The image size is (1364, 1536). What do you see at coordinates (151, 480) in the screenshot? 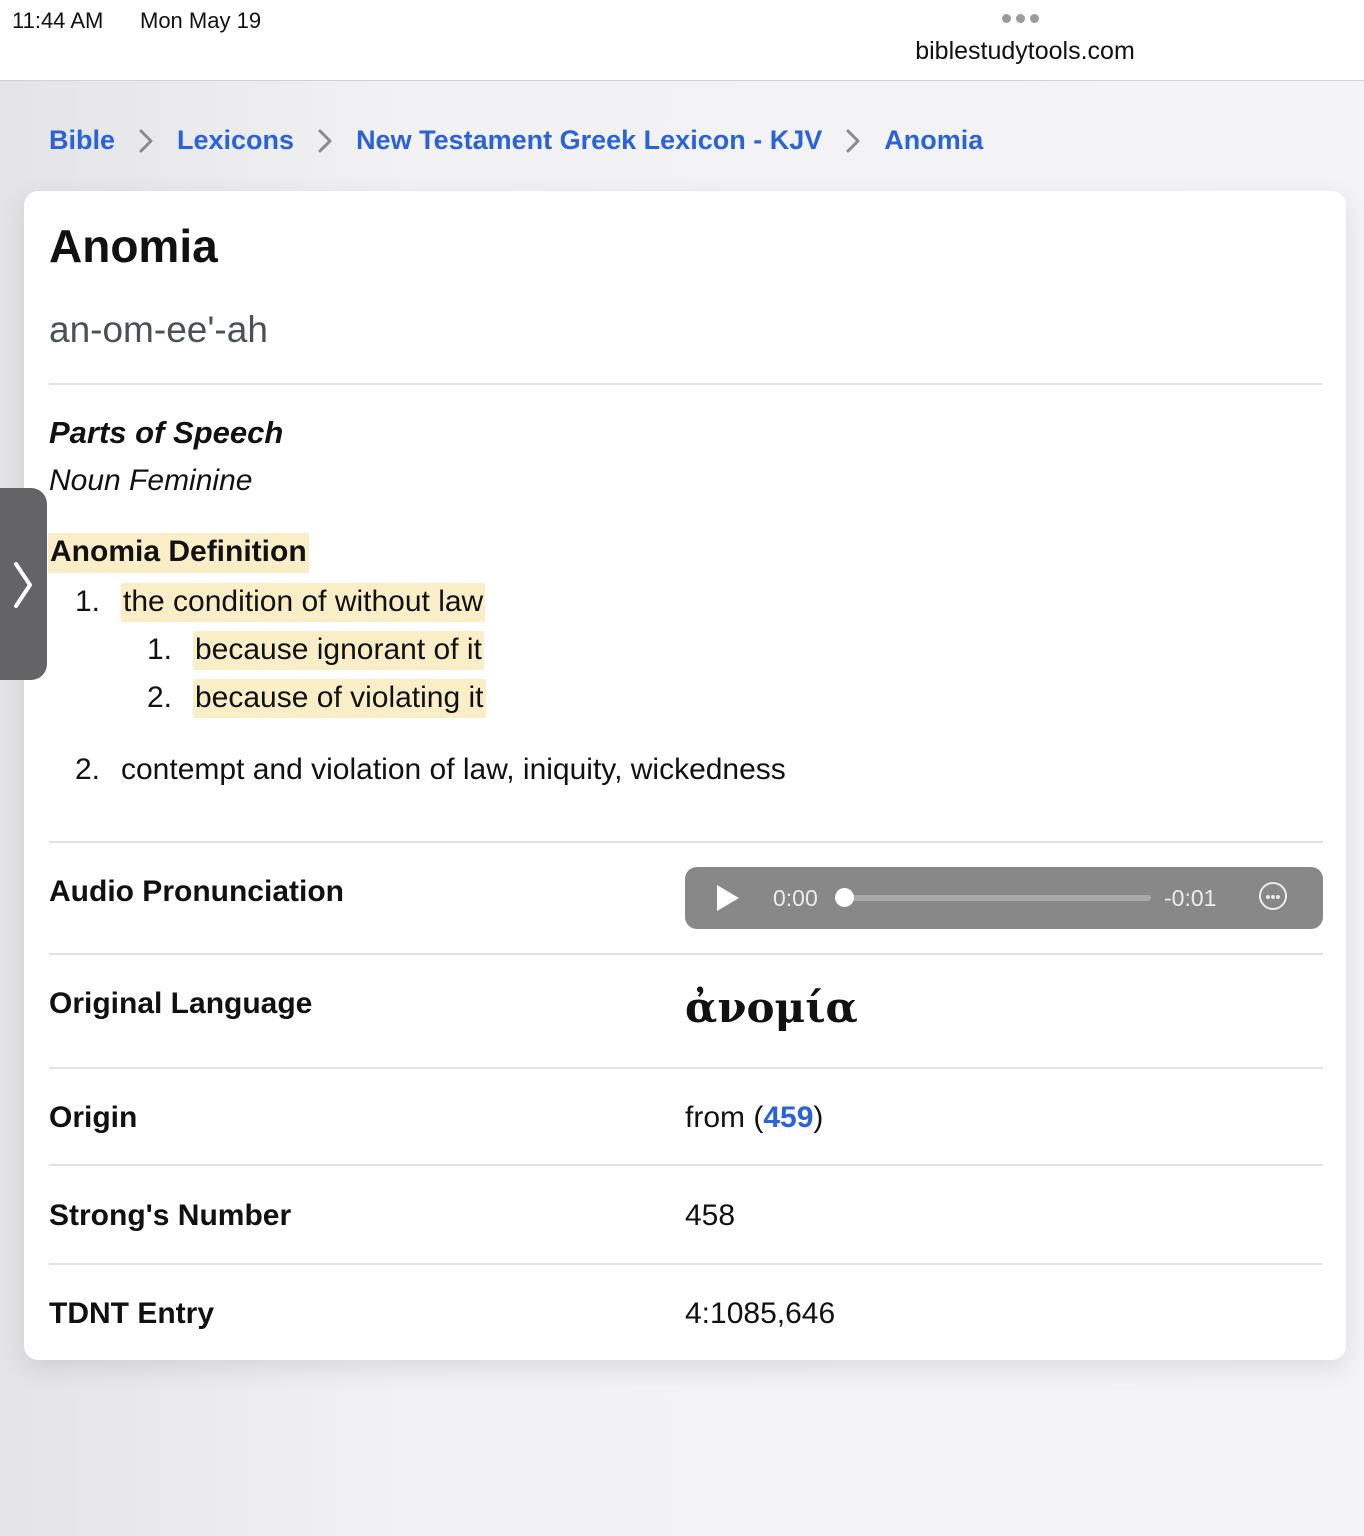
I see `parts-of-speech-value: Noun Feminine` at bounding box center [151, 480].